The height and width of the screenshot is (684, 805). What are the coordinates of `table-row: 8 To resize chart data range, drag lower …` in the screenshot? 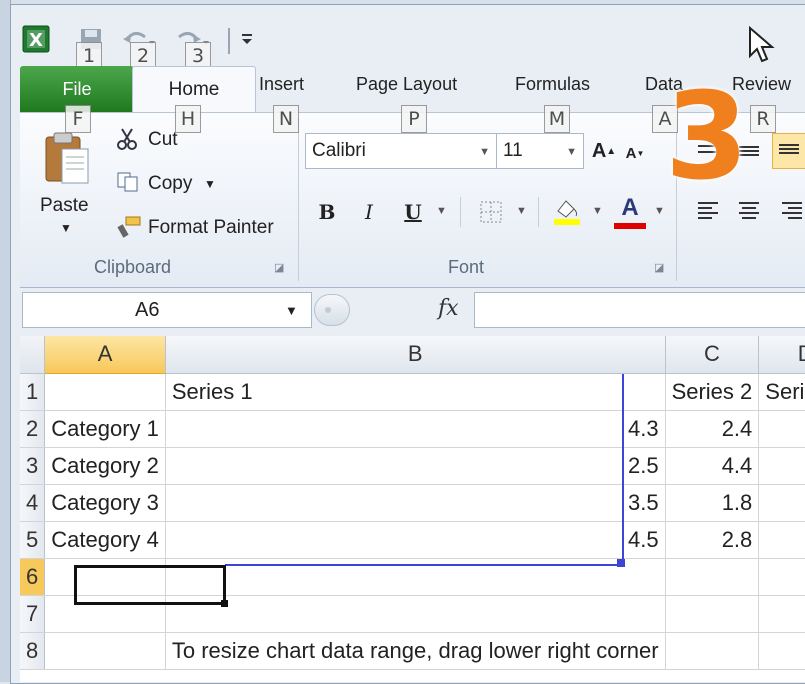 It's located at (412, 651).